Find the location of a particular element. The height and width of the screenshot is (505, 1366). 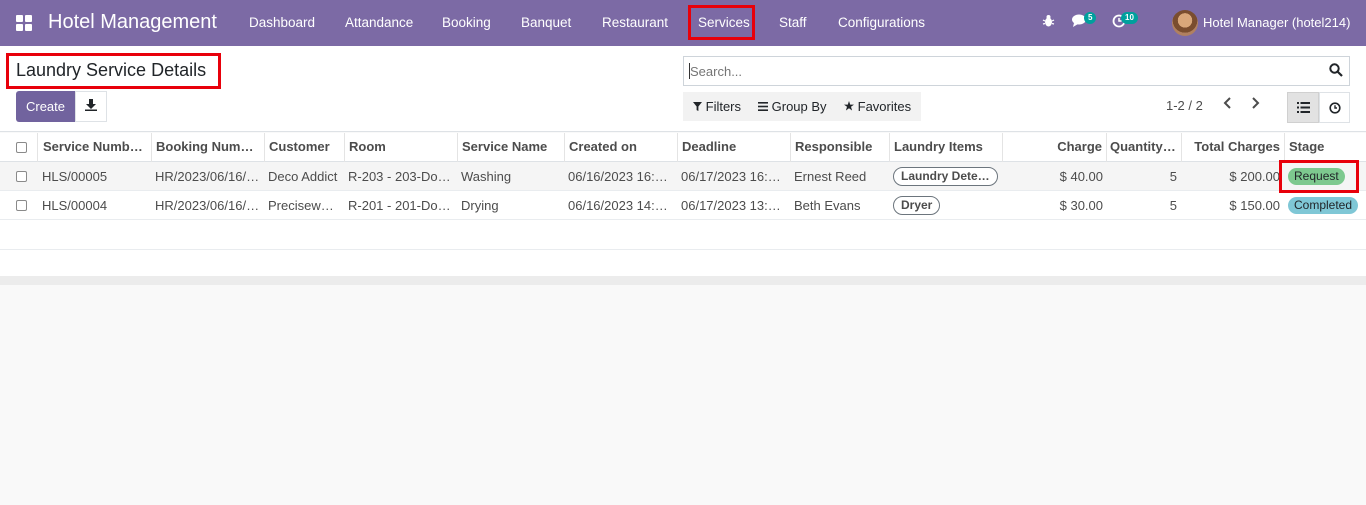

cell-service-name: Drying is located at coordinates (480, 205).